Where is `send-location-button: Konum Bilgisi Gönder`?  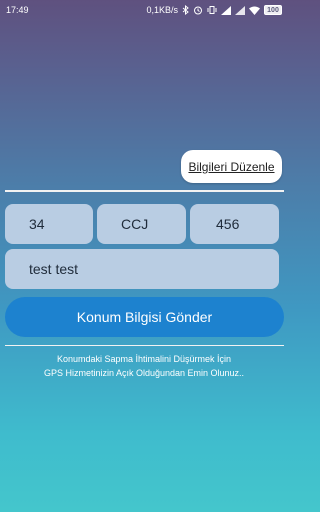 send-location-button: Konum Bilgisi Gönder is located at coordinates (144, 317).